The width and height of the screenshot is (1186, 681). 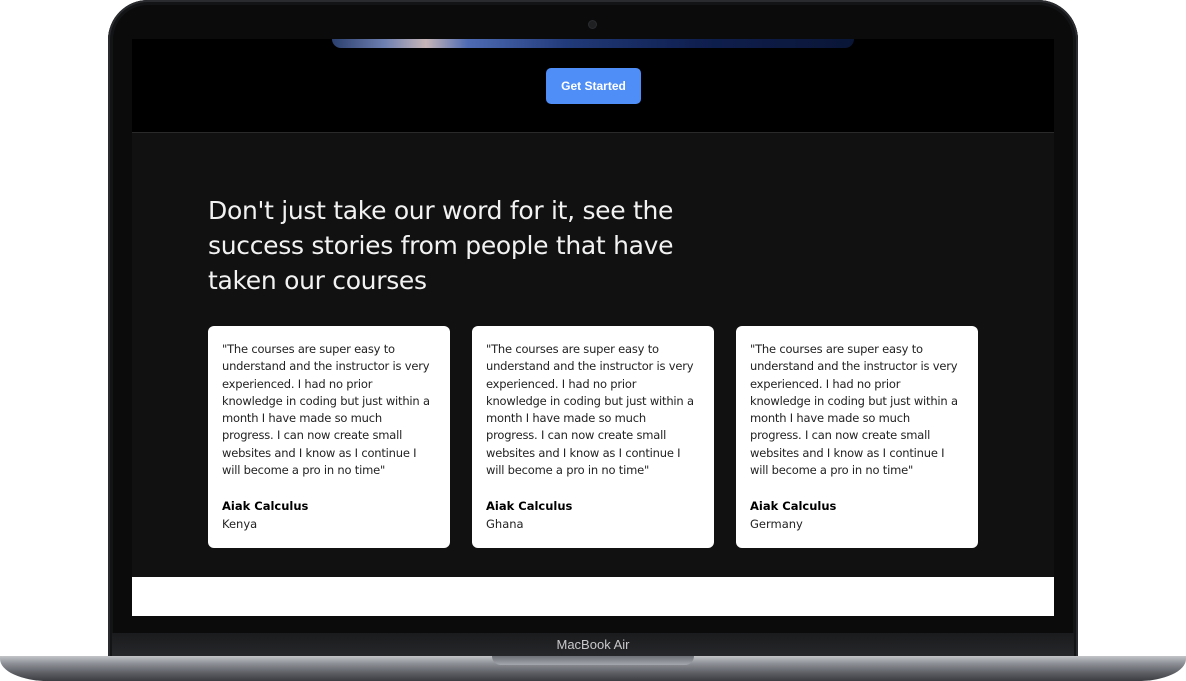 What do you see at coordinates (240, 524) in the screenshot?
I see `testimonial-country: Kenya` at bounding box center [240, 524].